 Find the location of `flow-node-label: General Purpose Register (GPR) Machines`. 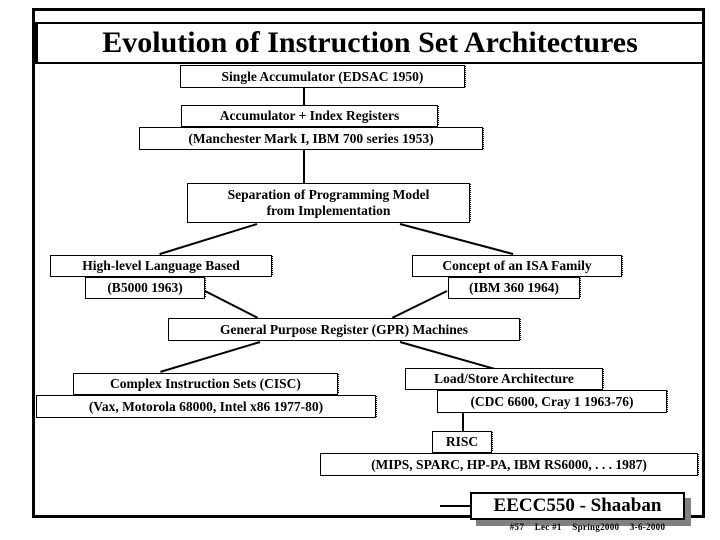

flow-node-label: General Purpose Register (GPR) Machines is located at coordinates (344, 329).